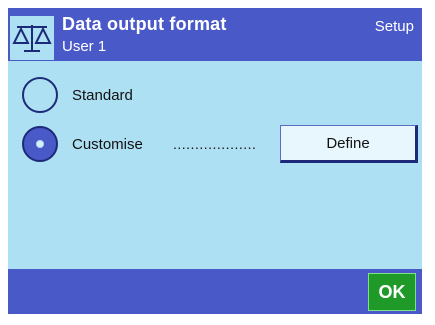  I want to click on radio-customise, so click(40, 144).